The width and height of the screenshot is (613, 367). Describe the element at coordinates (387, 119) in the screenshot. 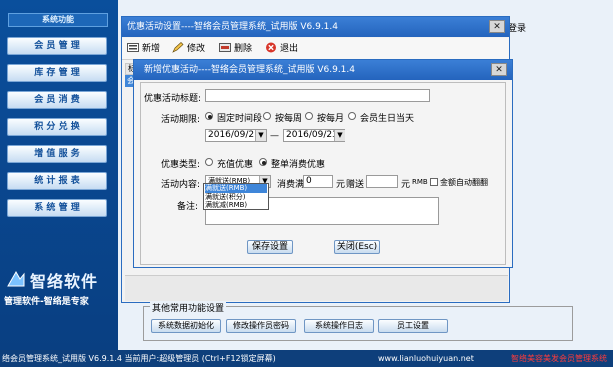

I see `period-birthday-label: 会员生日当天` at that location.